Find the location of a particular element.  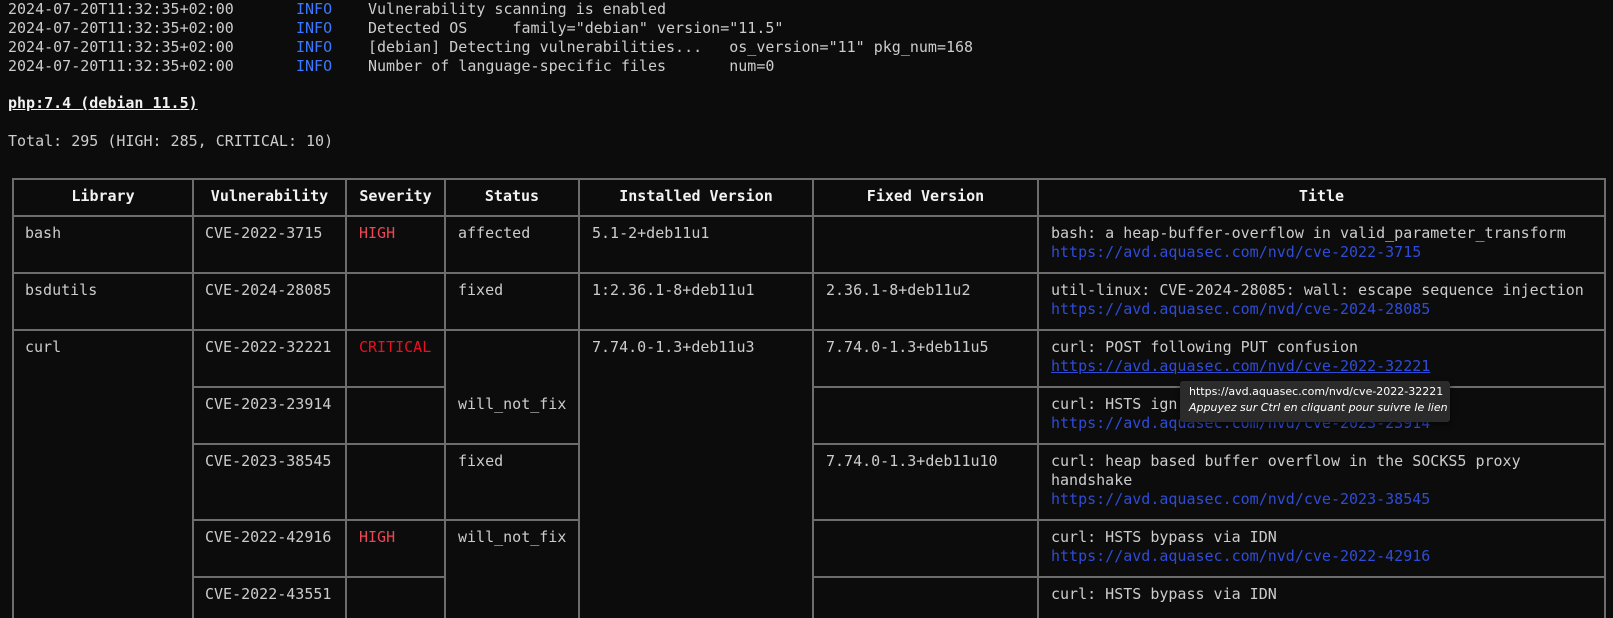

log-message: Vulnerability scanning is enabled is located at coordinates (517, 9).